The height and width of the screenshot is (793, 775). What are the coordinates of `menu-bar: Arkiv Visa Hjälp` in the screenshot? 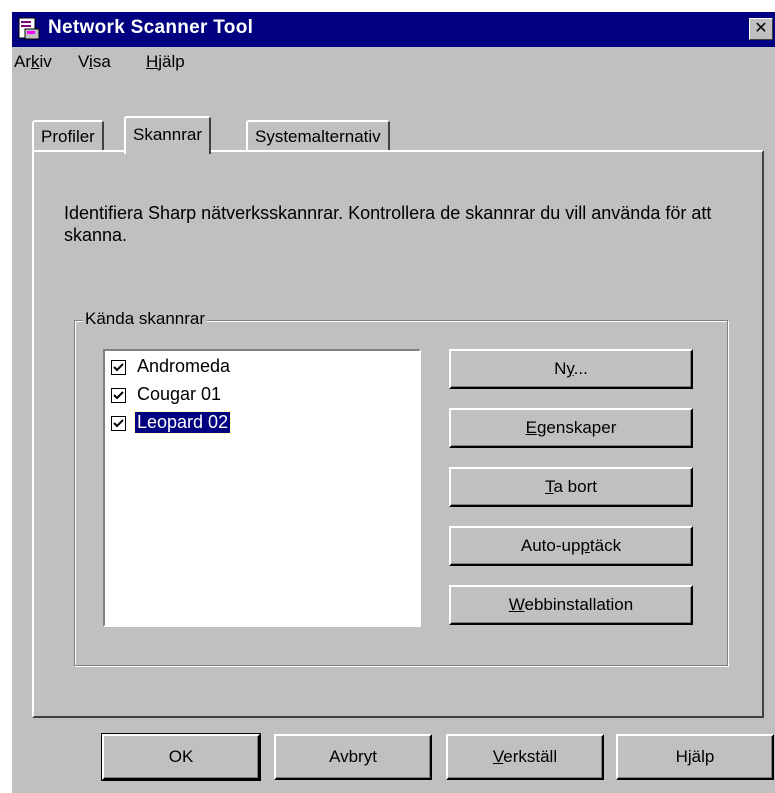 It's located at (393, 63).